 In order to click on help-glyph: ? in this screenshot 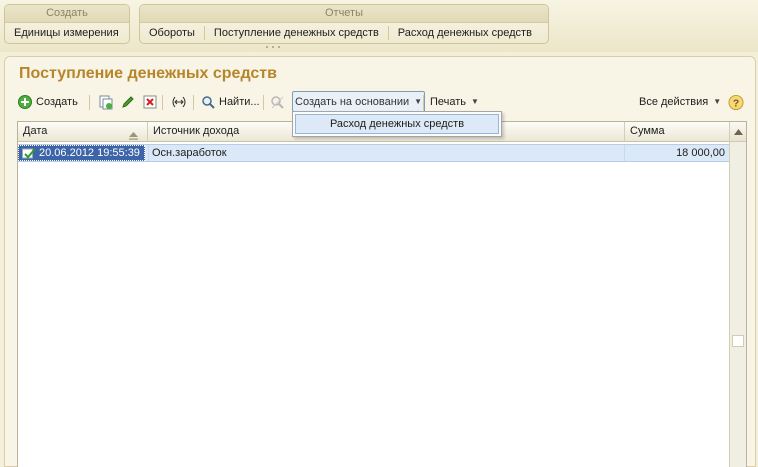, I will do `click(736, 103)`.